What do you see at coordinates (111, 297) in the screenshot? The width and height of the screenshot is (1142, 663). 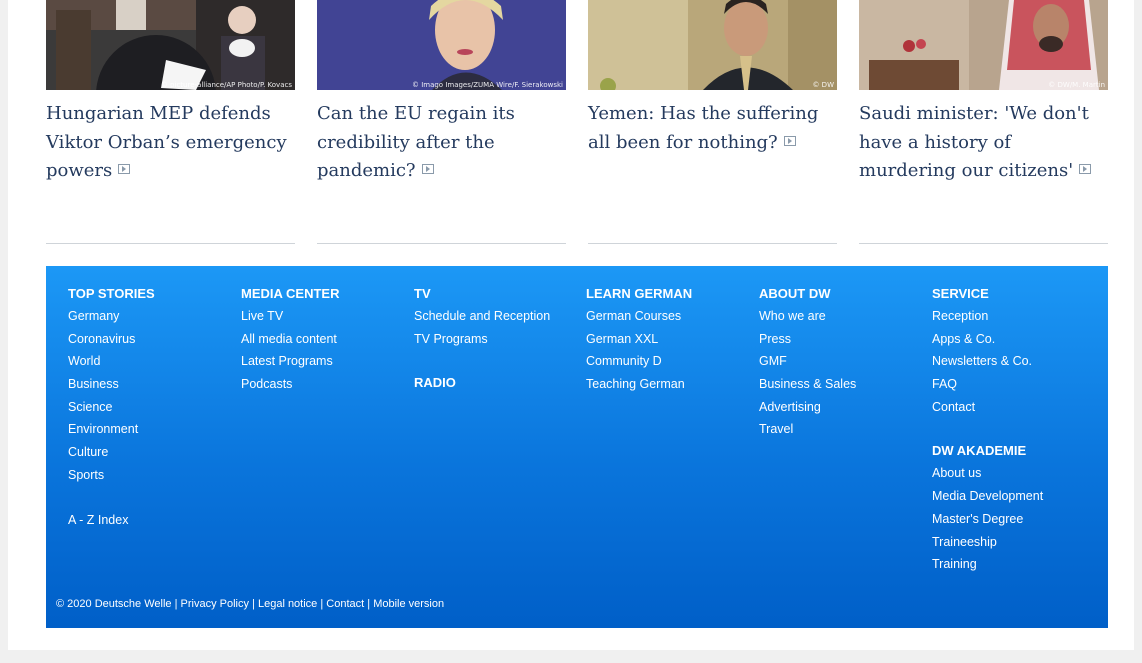 I see `footer-heading-top-stories: TOP STORIES` at bounding box center [111, 297].